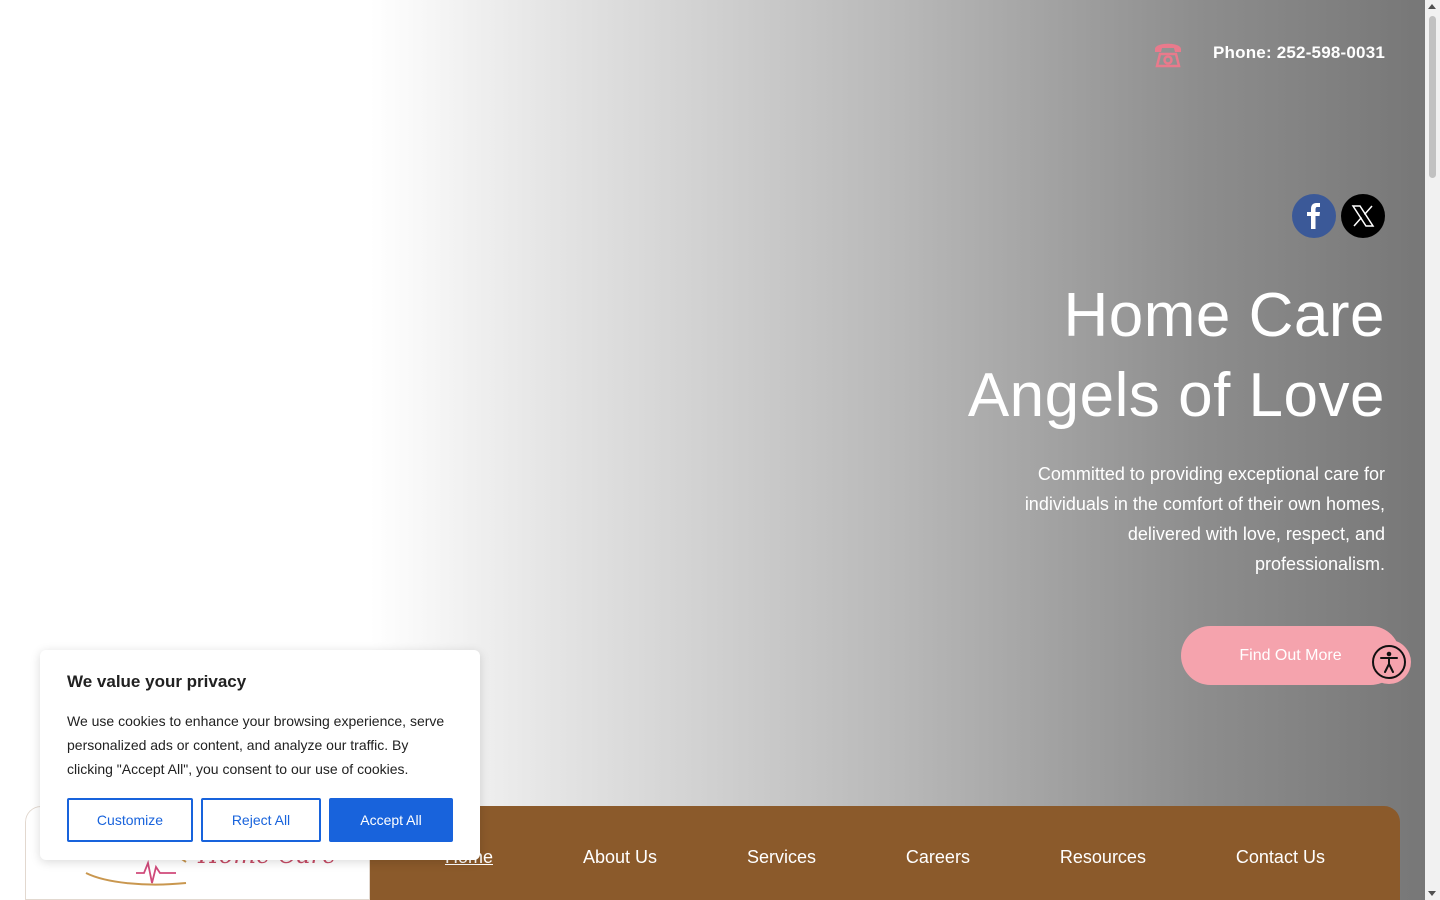 Image resolution: width=1440 pixels, height=900 pixels. I want to click on phone-contact: Phone: 252-598-0031, so click(1268, 53).